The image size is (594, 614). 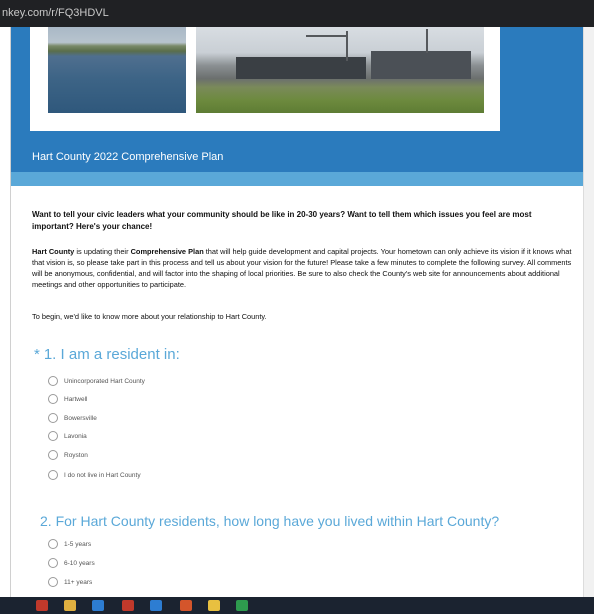 What do you see at coordinates (102, 475) in the screenshot?
I see `option-label: I do not live in Hart County` at bounding box center [102, 475].